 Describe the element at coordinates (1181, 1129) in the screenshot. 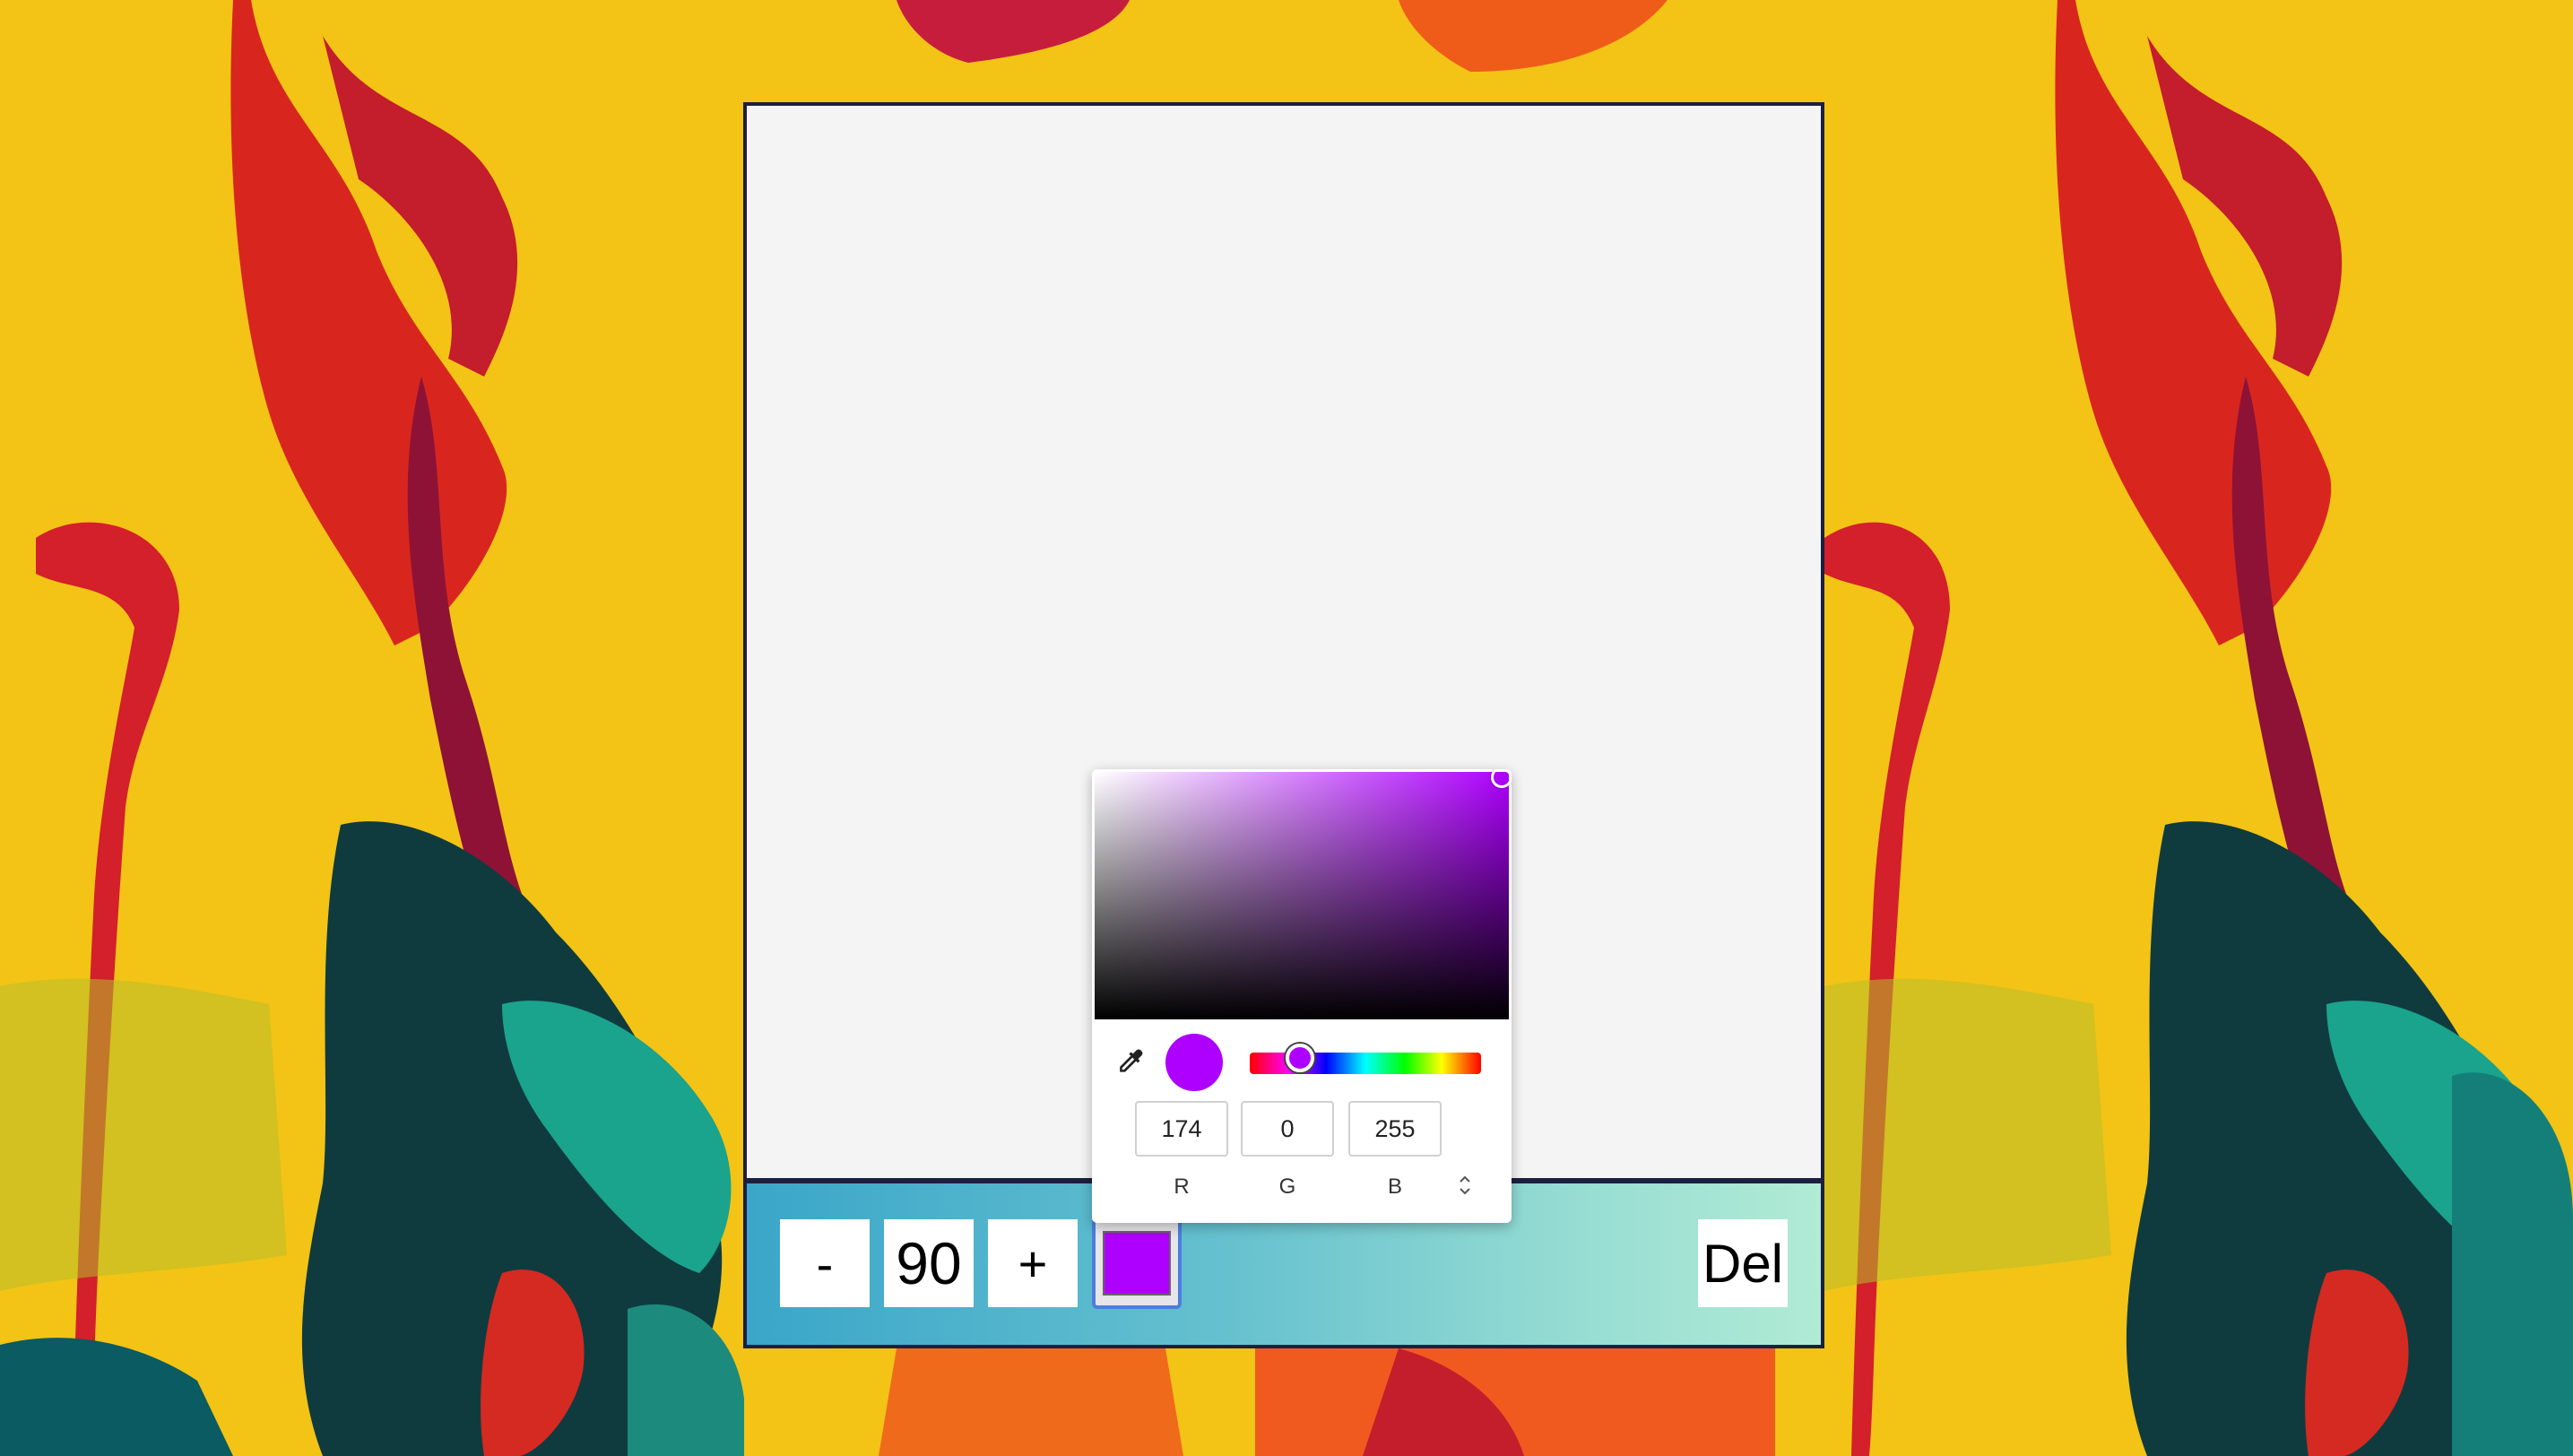

I see `red-input` at that location.